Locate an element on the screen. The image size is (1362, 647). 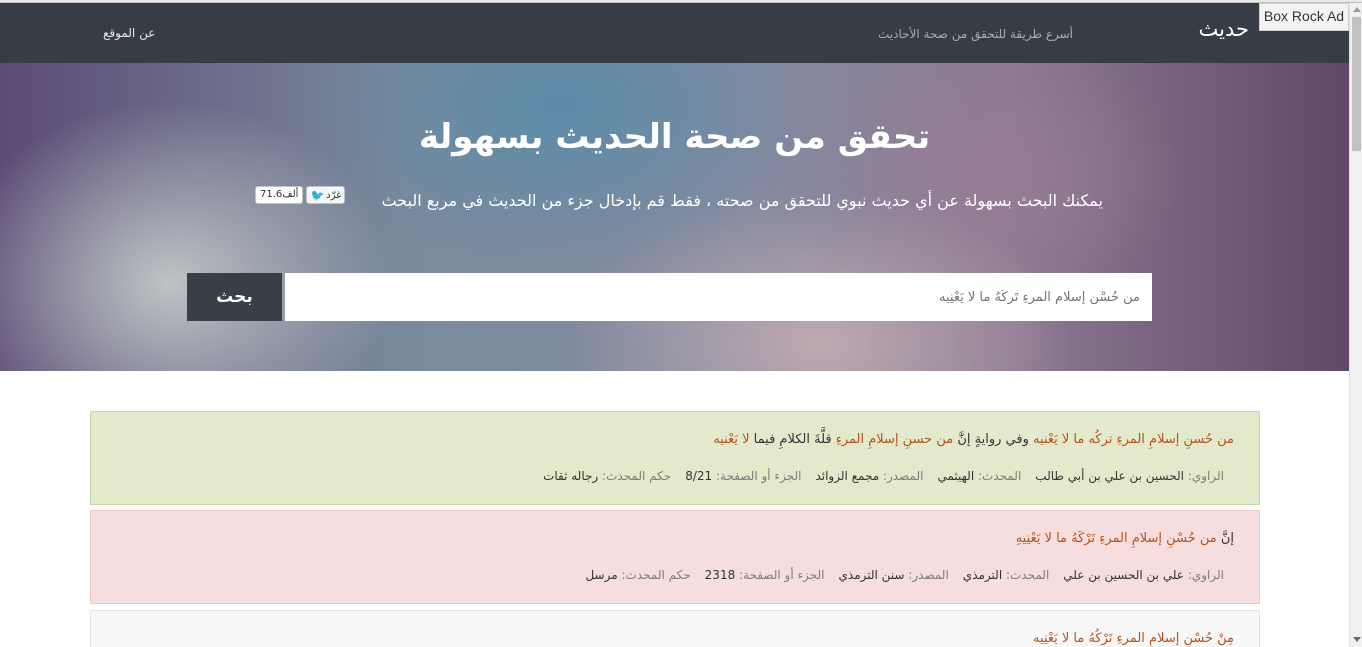
ruling: حكم المحدث: مرسل is located at coordinates (638, 575).